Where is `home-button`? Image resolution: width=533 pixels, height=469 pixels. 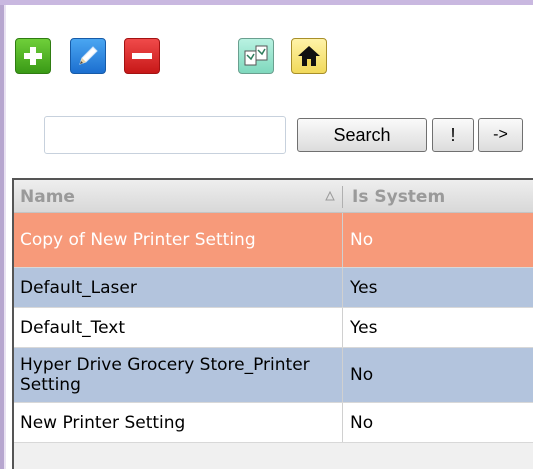
home-button is located at coordinates (309, 56).